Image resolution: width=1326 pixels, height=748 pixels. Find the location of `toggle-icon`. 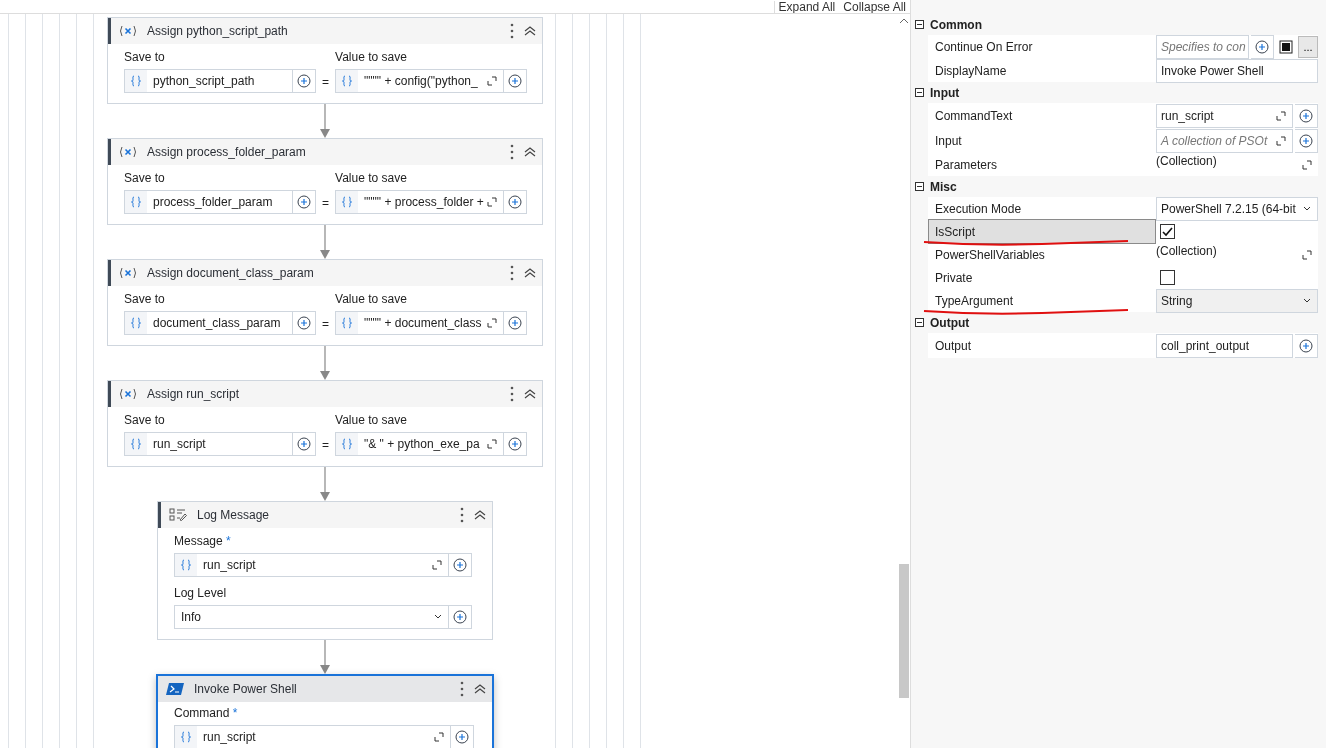

toggle-icon is located at coordinates (1286, 47).